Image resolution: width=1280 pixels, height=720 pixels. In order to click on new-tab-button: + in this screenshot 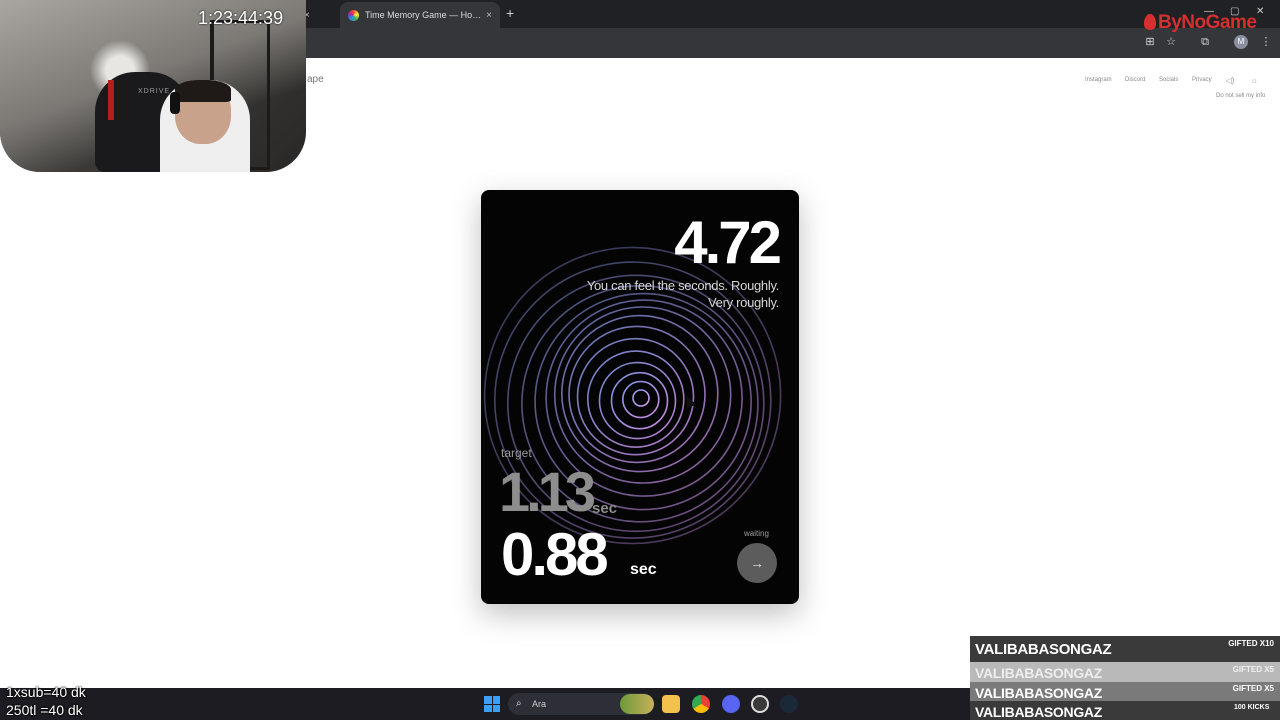, I will do `click(510, 13)`.